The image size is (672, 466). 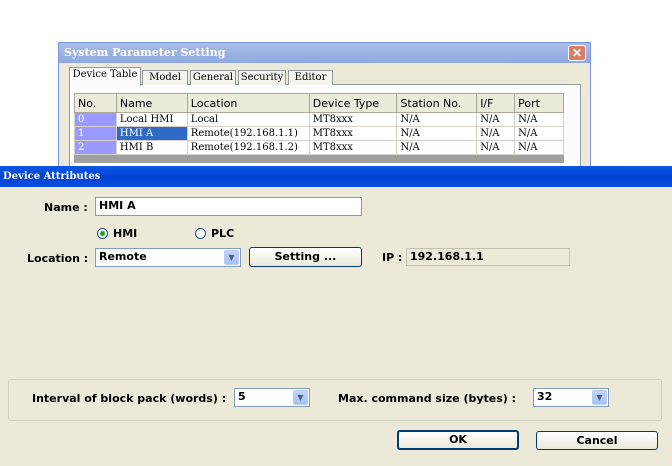 I want to click on interval-select: 5 ▼, so click(x=272, y=397).